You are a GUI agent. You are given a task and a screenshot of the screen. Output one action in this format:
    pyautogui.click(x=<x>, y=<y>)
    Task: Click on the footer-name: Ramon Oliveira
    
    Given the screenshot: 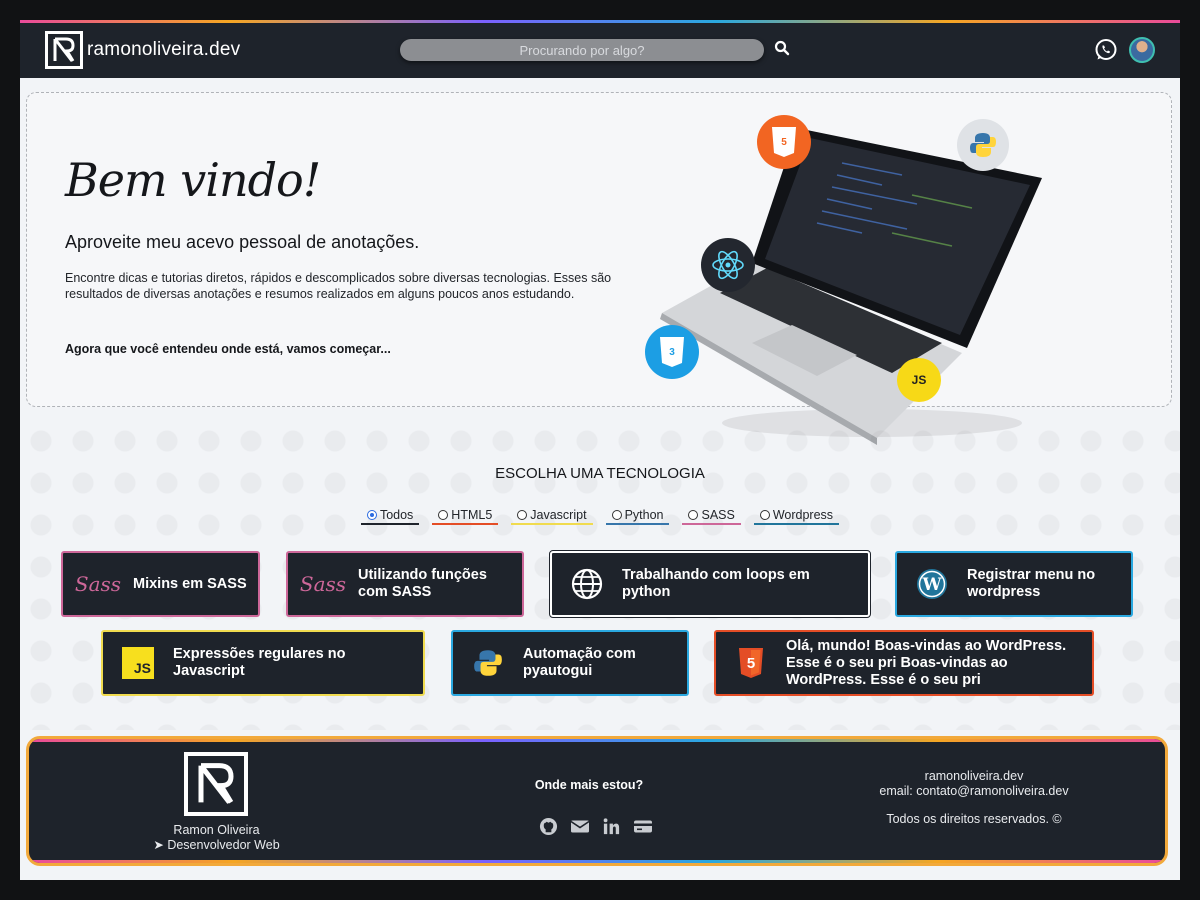 What is the action you would take?
    pyautogui.click(x=216, y=830)
    